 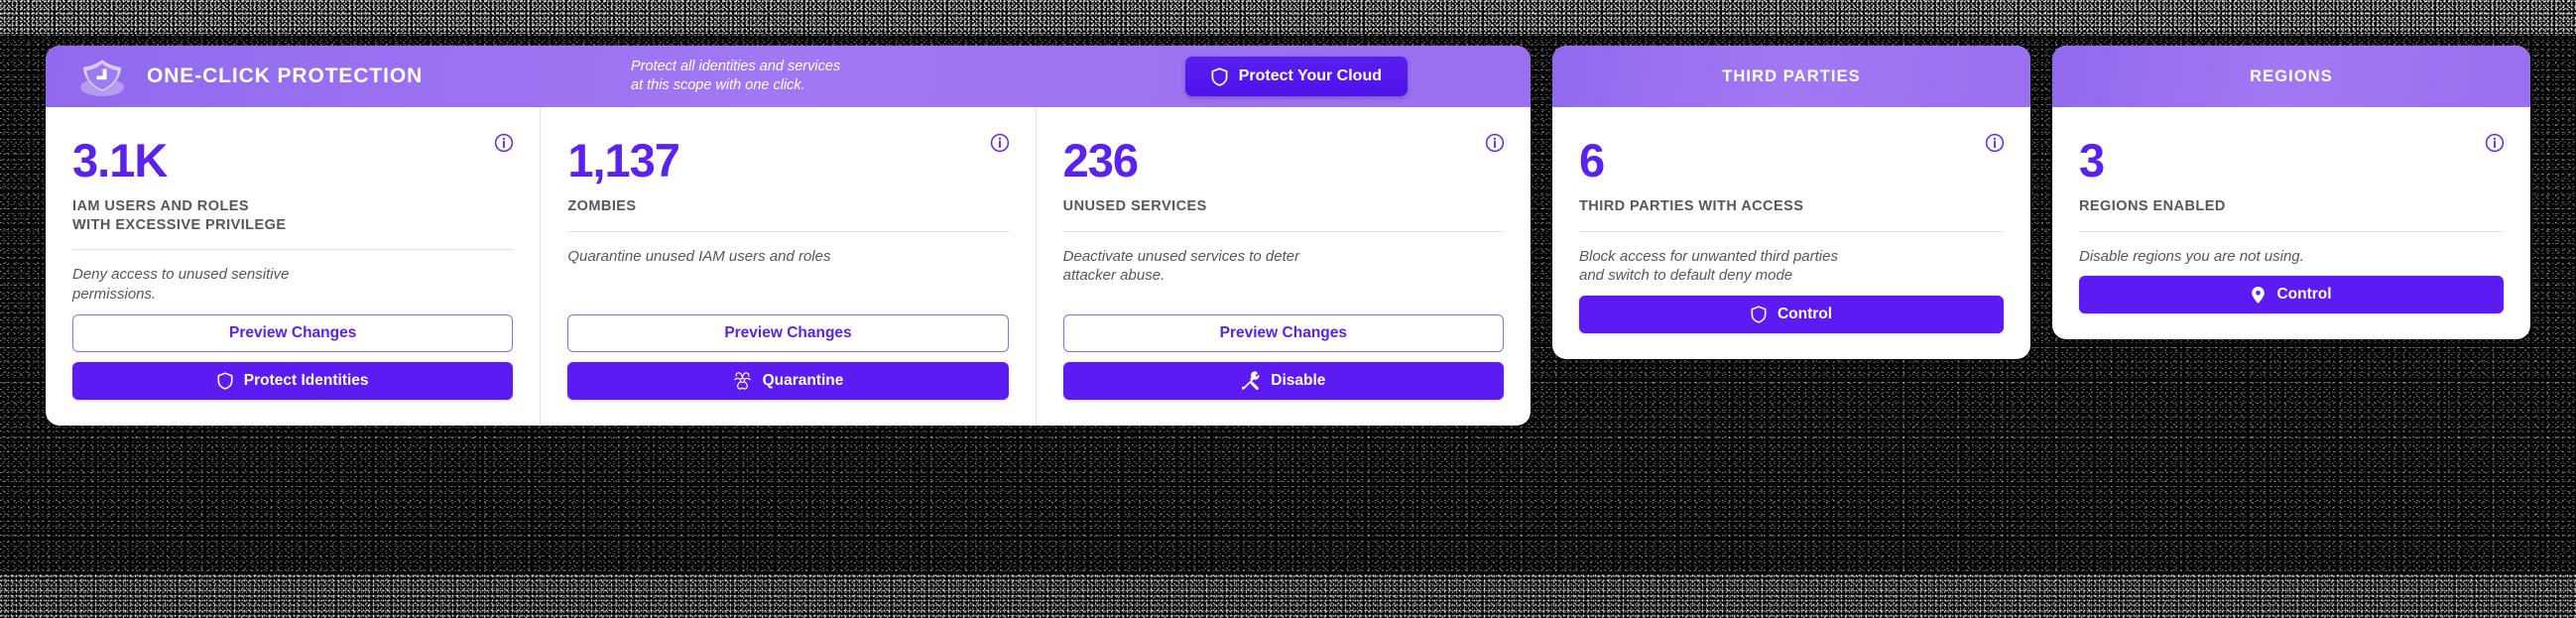 I want to click on disable-label: Disable, so click(x=1298, y=380).